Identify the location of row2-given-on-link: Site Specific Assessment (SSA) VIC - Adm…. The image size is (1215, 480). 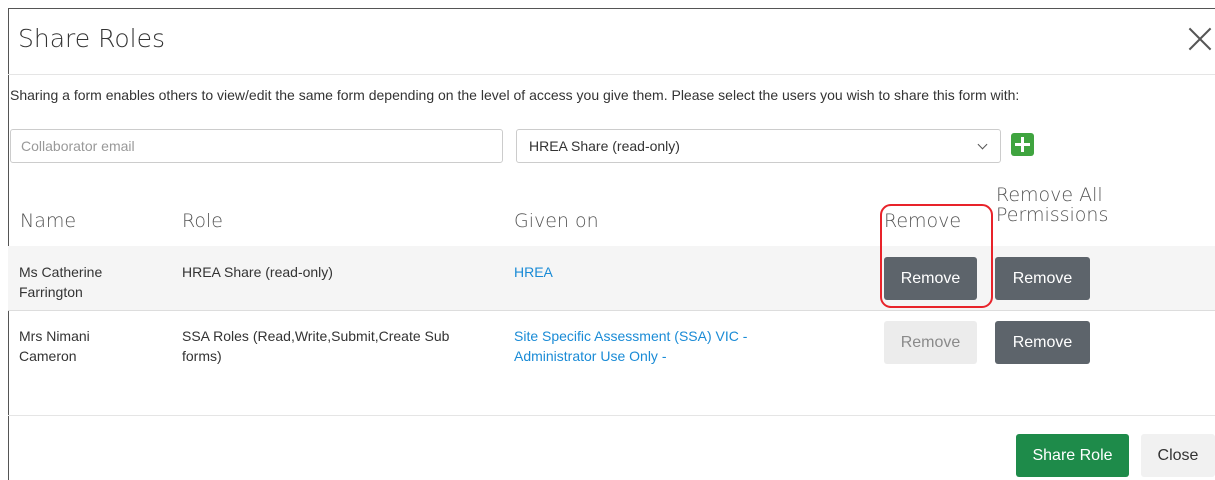
(630, 346).